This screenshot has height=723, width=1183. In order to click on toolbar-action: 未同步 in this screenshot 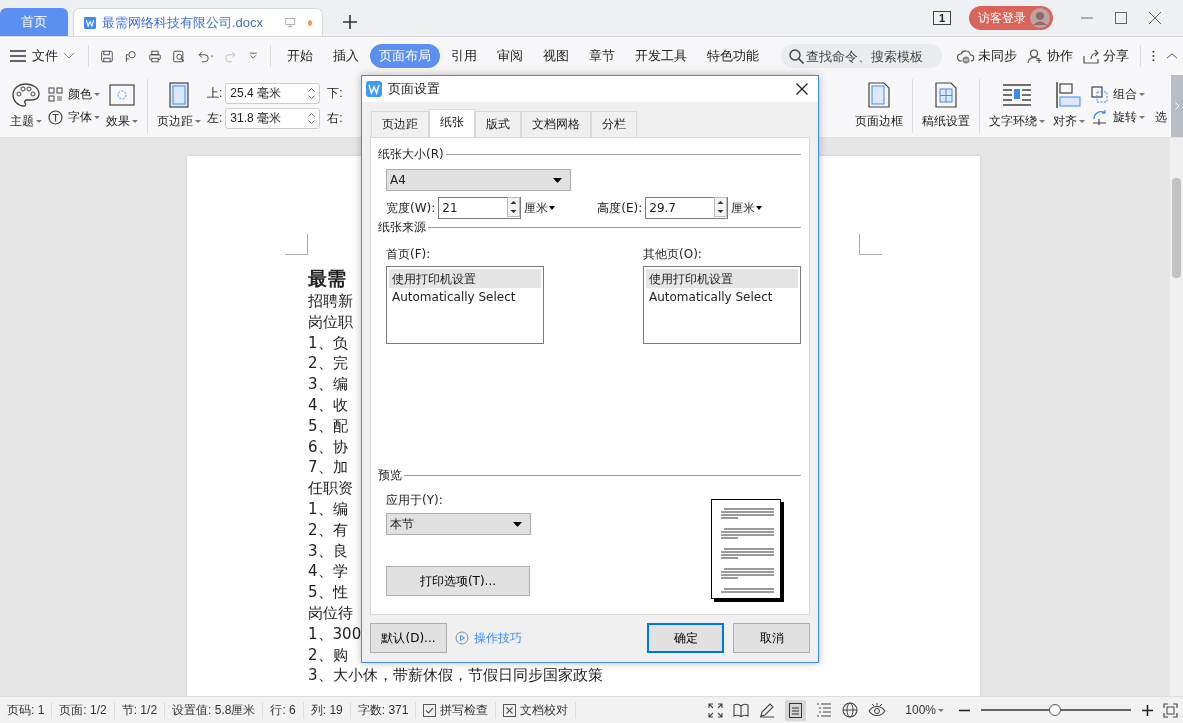, I will do `click(986, 56)`.